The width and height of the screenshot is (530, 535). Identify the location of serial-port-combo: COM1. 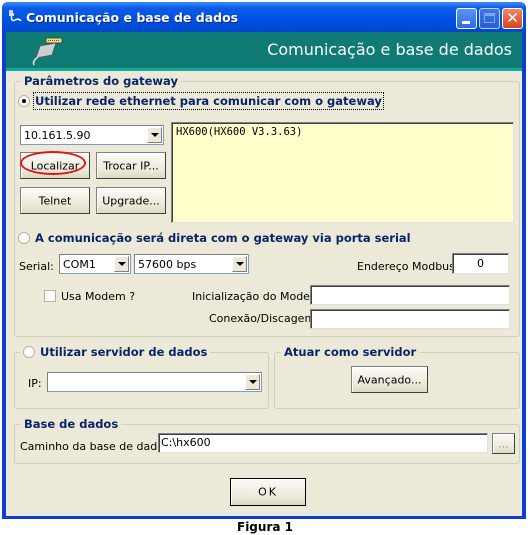
(95, 264).